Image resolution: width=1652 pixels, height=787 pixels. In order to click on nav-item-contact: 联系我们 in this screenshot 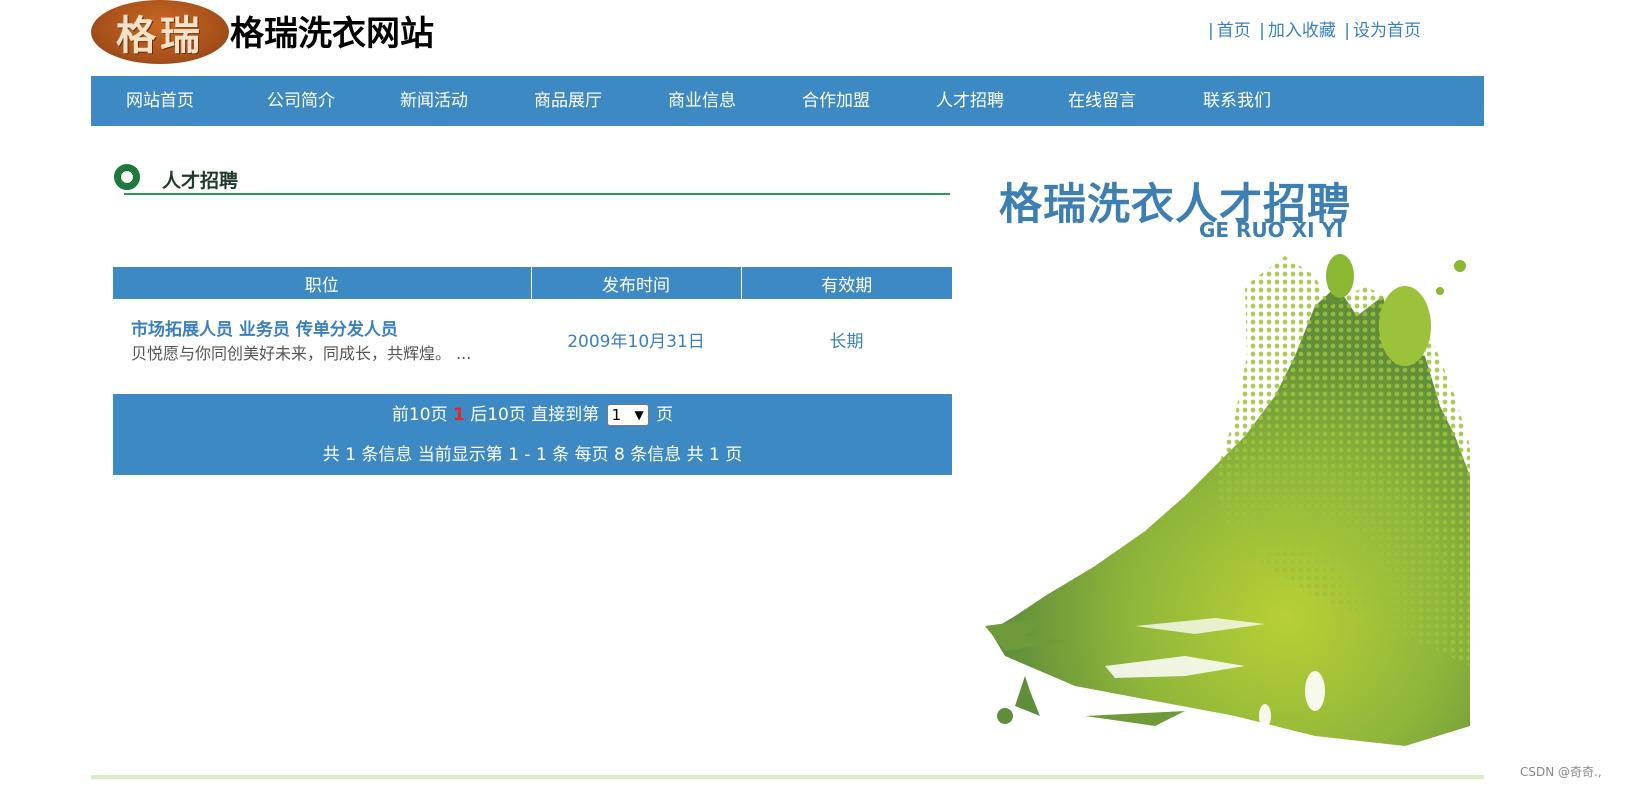, I will do `click(1237, 101)`.